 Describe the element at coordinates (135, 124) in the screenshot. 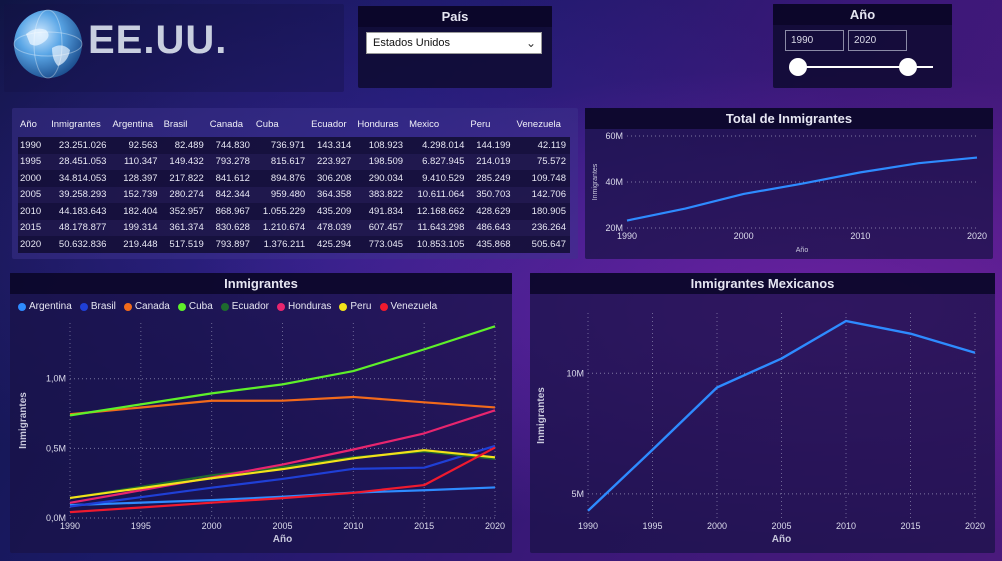

I see `column-header: Argentina` at that location.